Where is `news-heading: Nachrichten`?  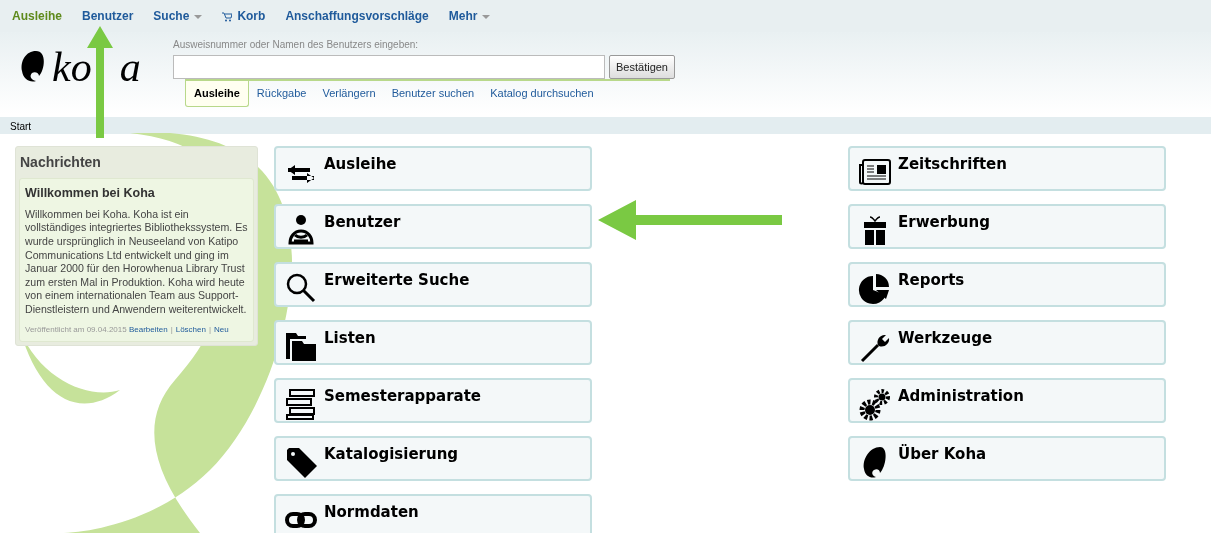
news-heading: Nachrichten is located at coordinates (60, 162).